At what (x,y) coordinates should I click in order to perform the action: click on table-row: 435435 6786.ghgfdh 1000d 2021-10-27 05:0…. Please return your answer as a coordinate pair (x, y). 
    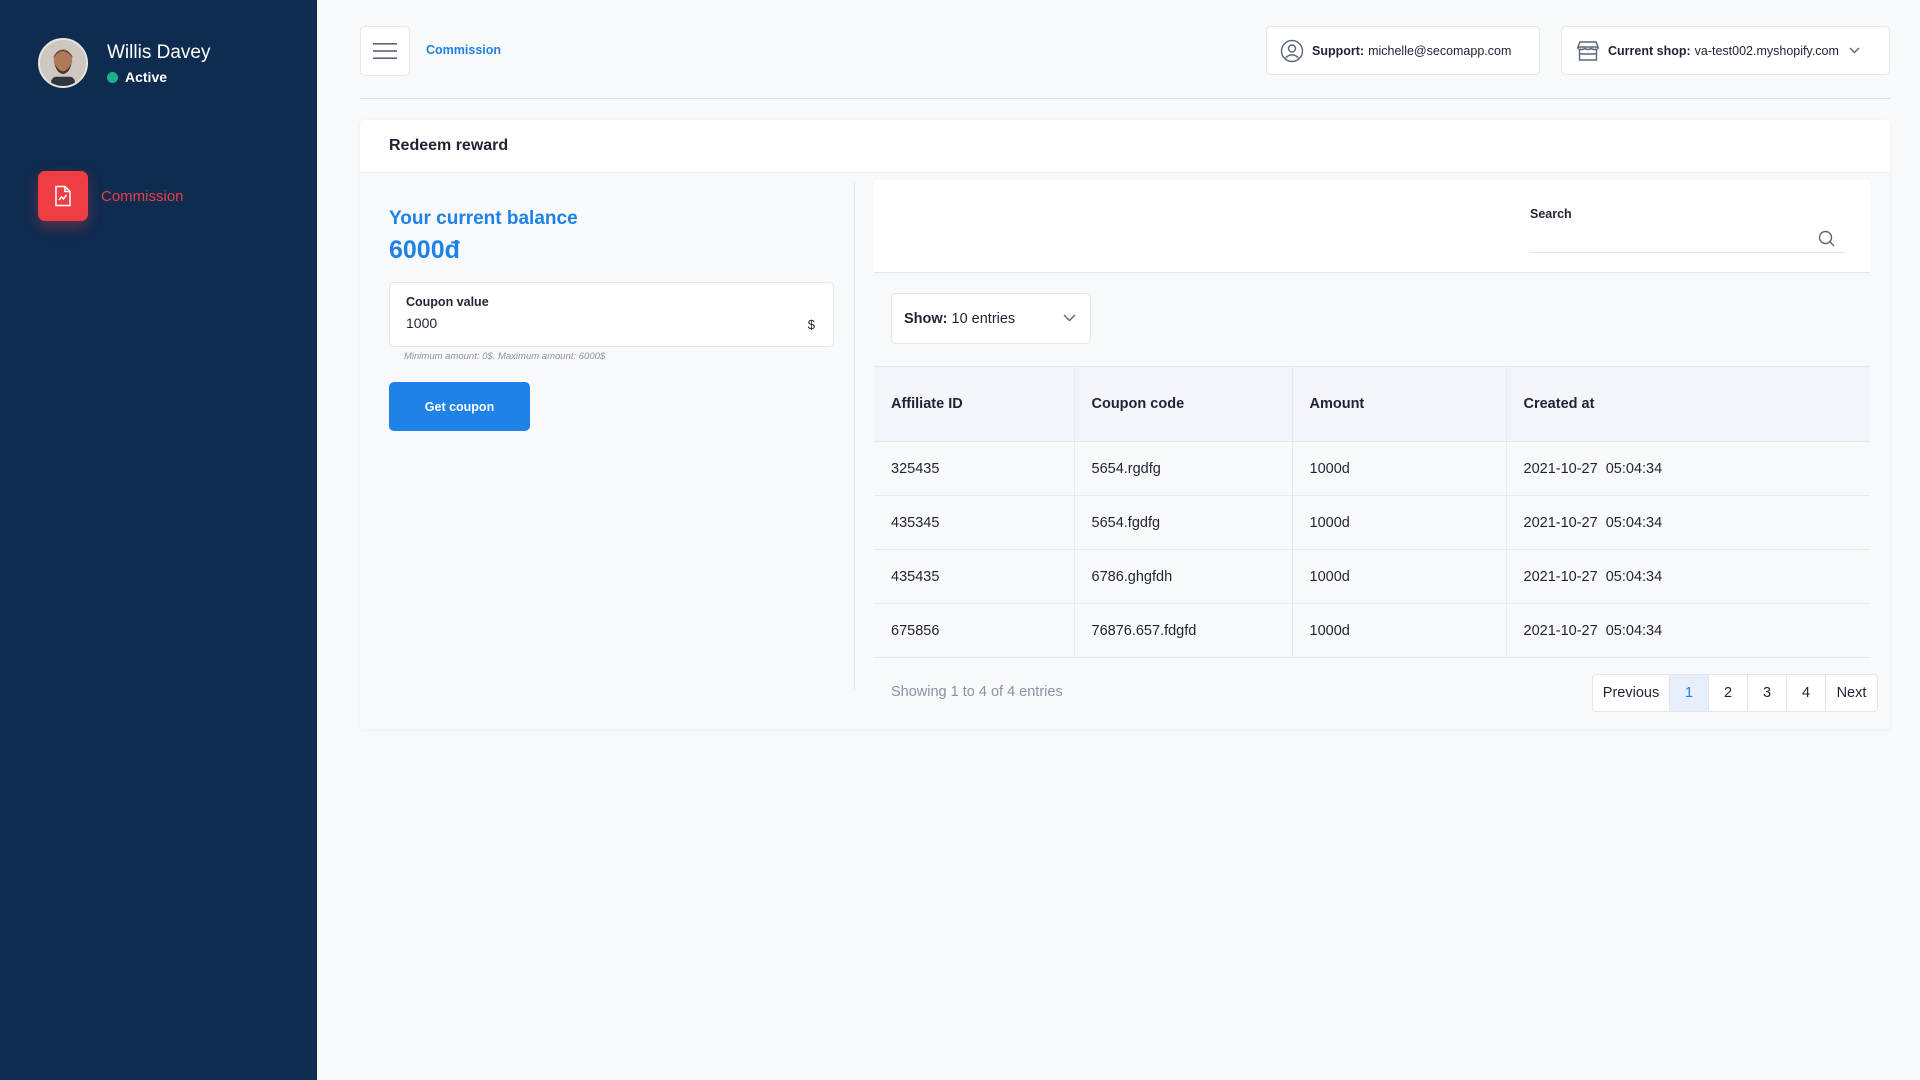
    Looking at the image, I should click on (1372, 576).